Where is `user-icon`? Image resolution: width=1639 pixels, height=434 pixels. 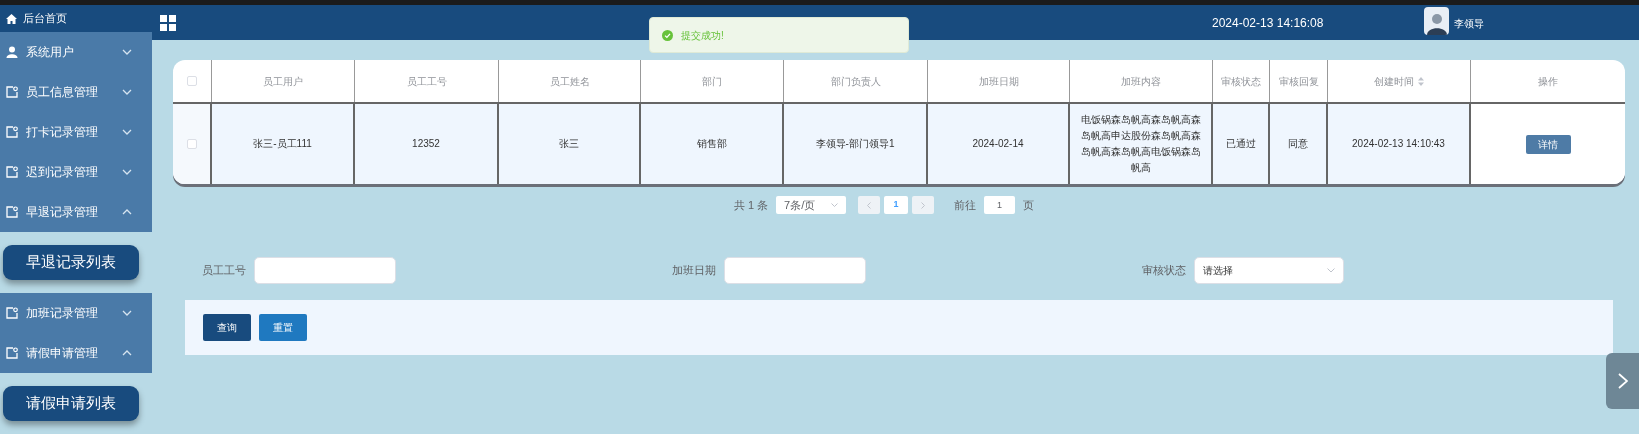 user-icon is located at coordinates (12, 52).